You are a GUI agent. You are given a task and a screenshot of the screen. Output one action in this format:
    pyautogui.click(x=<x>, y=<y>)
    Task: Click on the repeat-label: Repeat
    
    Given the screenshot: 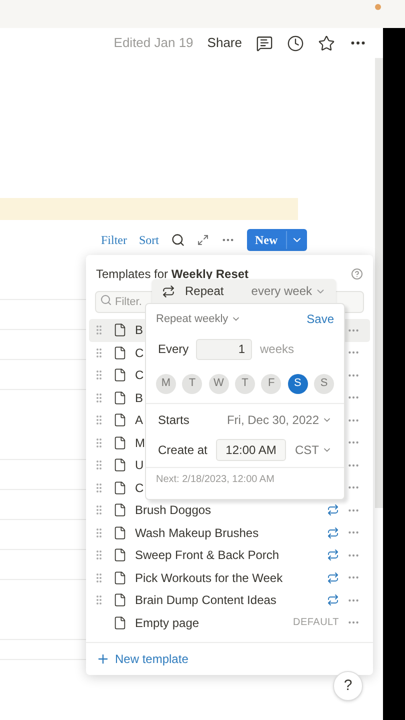 What is the action you would take?
    pyautogui.click(x=204, y=291)
    